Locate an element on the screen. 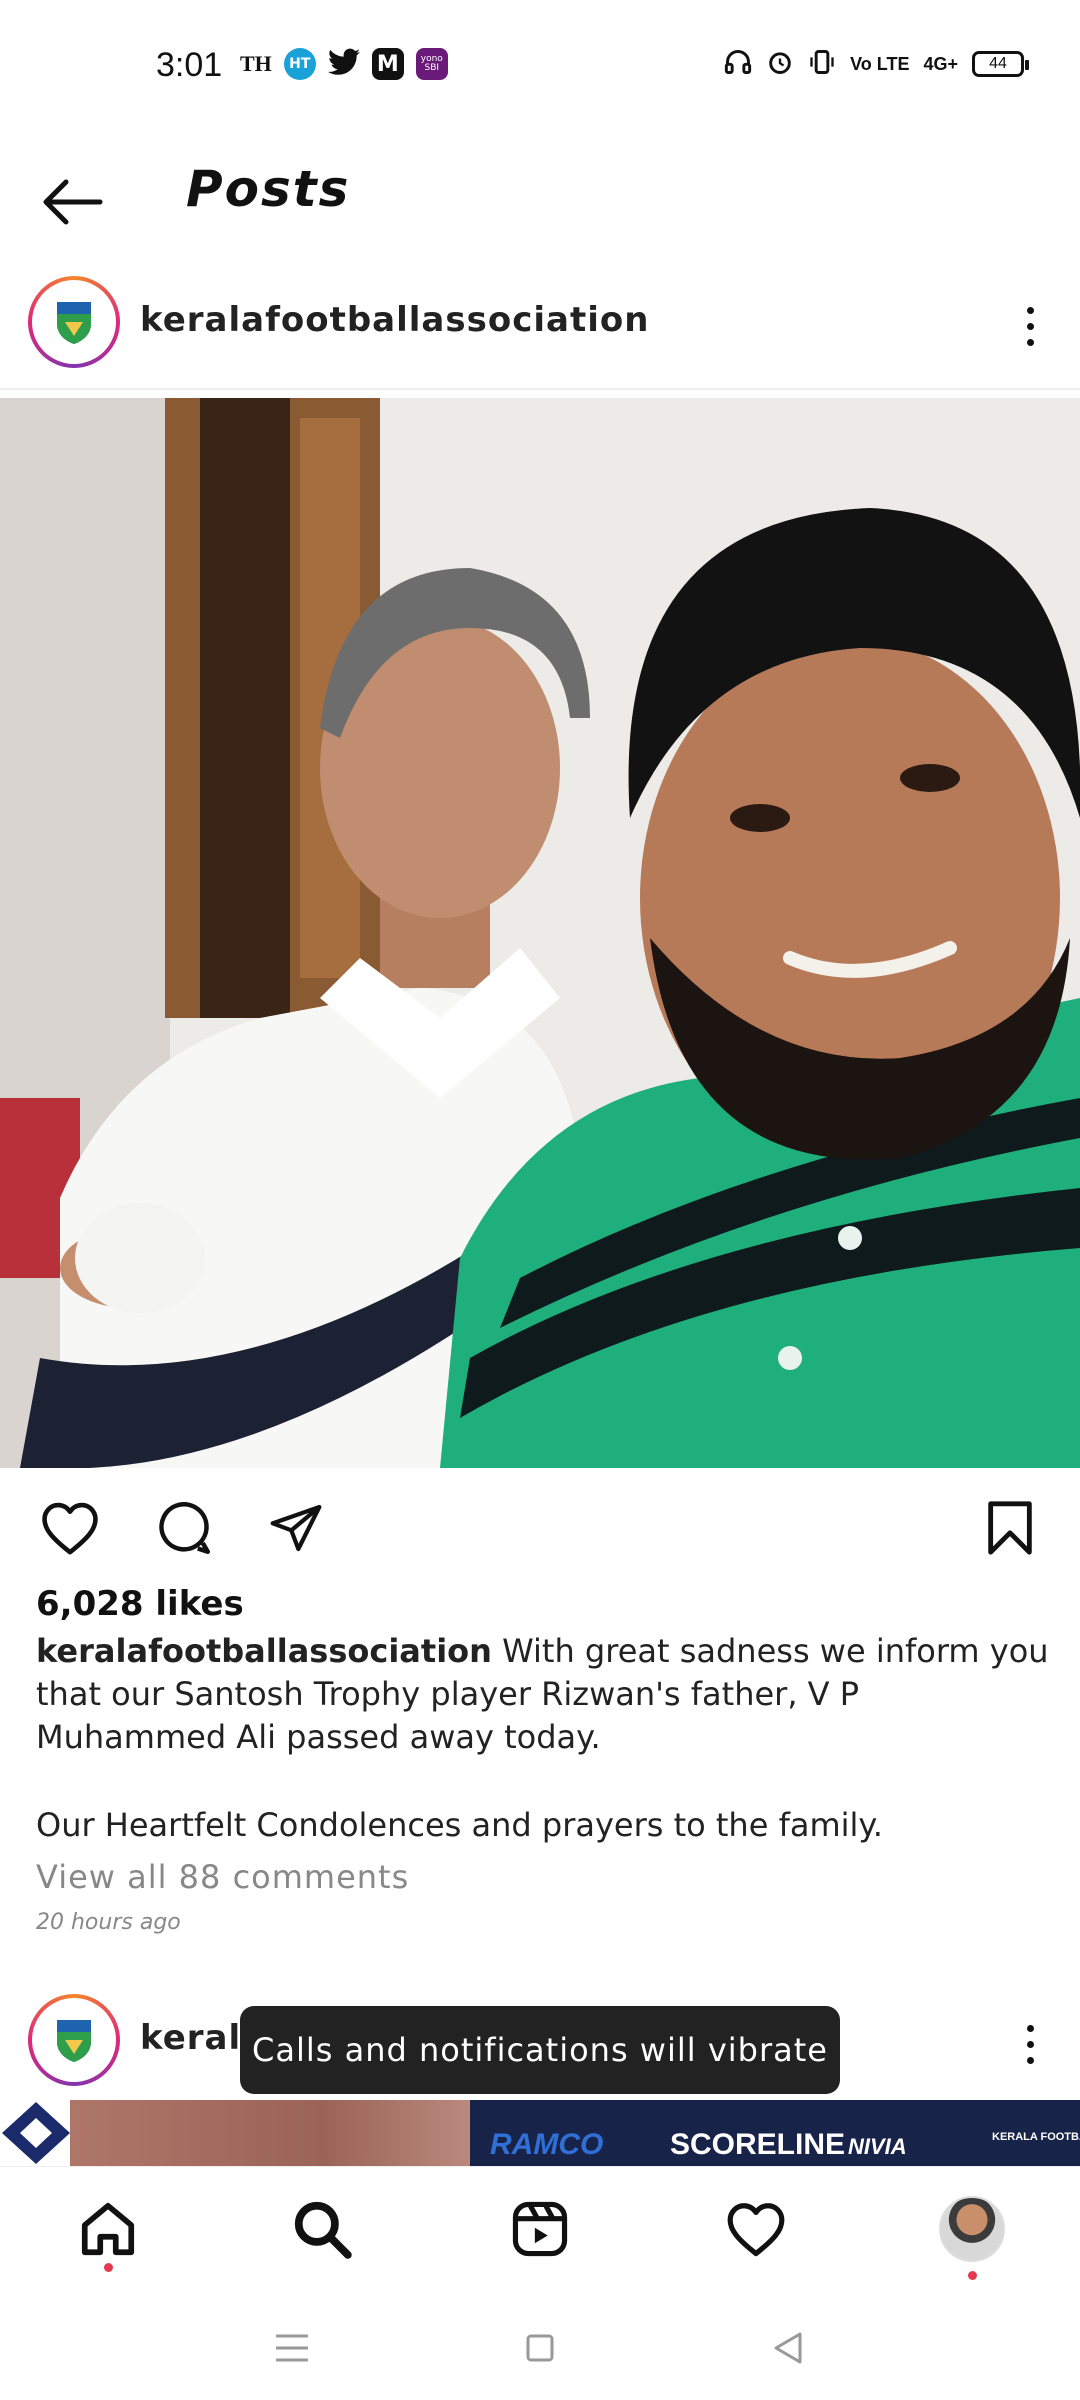 The image size is (1080, 2400). square-icon is located at coordinates (540, 2348).